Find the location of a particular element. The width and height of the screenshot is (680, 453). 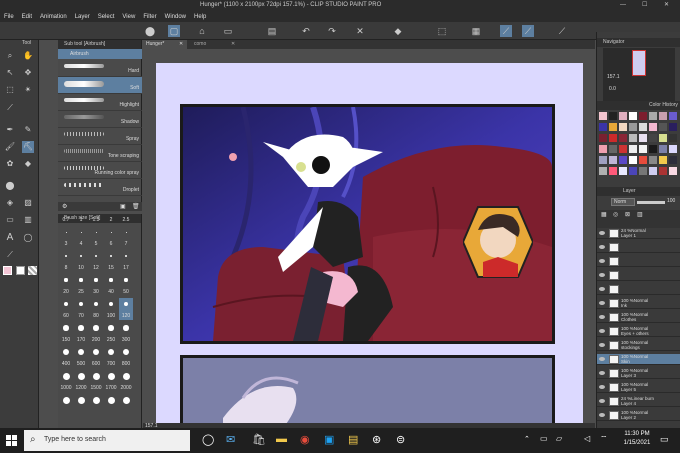

menu-select: Select is located at coordinates (106, 17).